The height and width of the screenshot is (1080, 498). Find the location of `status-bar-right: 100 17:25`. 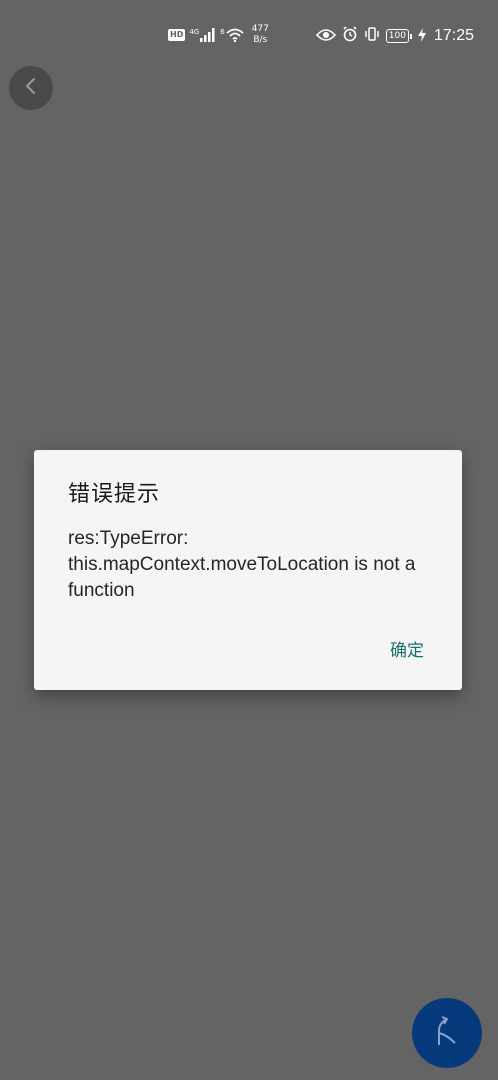

status-bar-right: 100 17:25 is located at coordinates (394, 36).